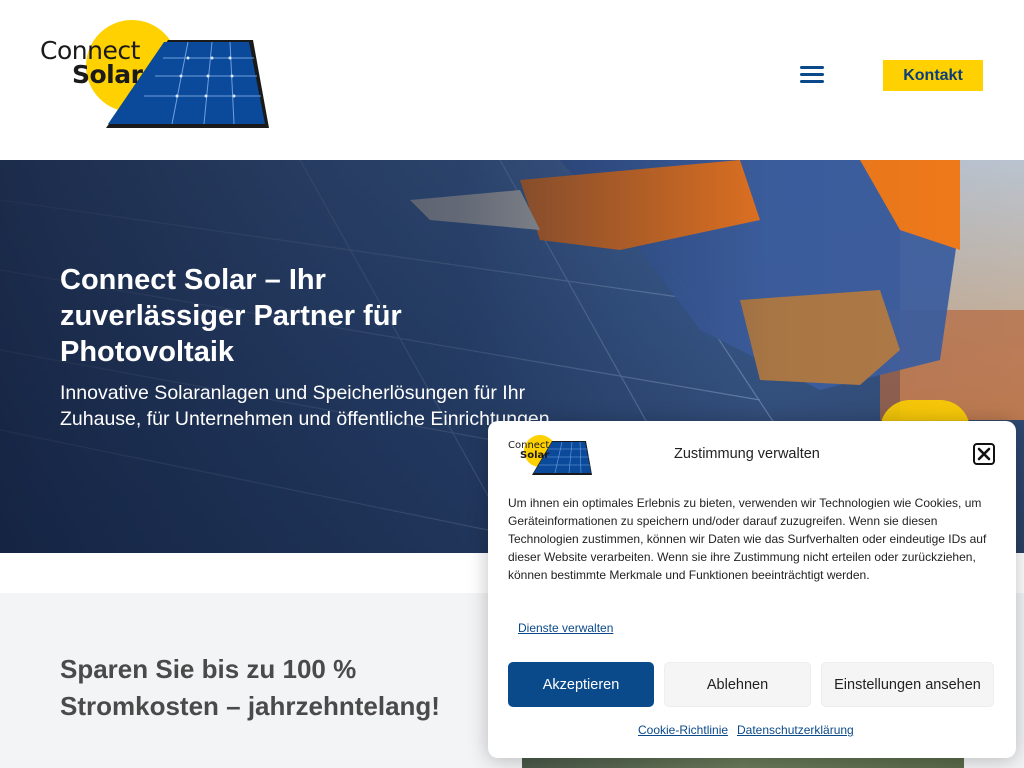 Image resolution: width=1024 pixels, height=768 pixels. I want to click on kontakt-button: Kontakt, so click(933, 75).